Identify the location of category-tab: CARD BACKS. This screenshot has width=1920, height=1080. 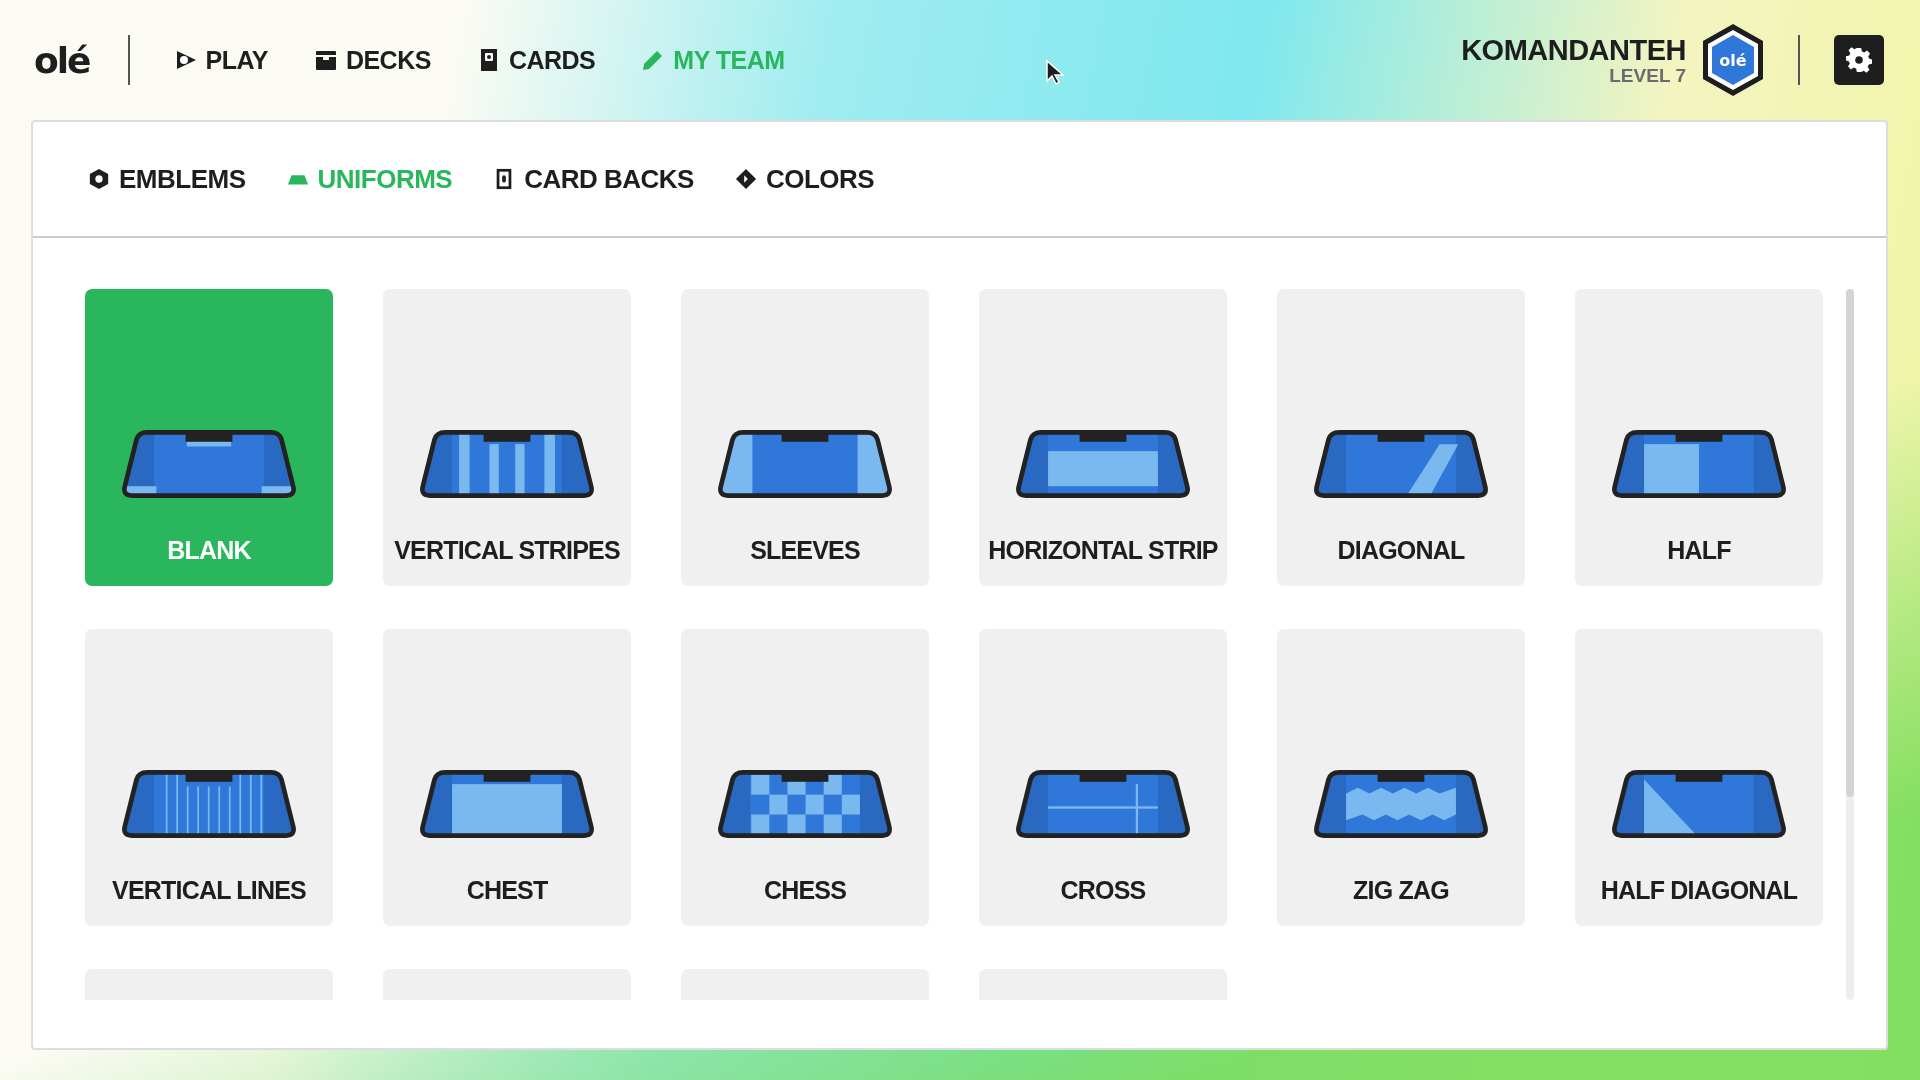
(593, 179).